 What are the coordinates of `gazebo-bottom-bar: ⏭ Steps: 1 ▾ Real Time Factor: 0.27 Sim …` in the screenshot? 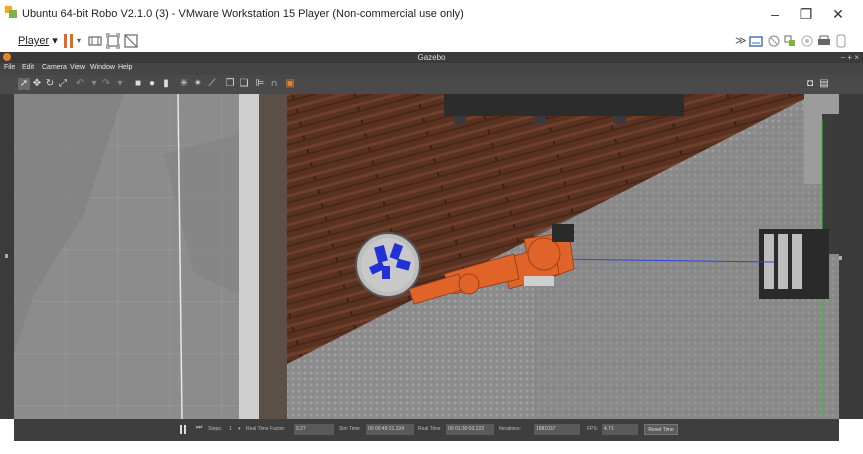 It's located at (426, 430).